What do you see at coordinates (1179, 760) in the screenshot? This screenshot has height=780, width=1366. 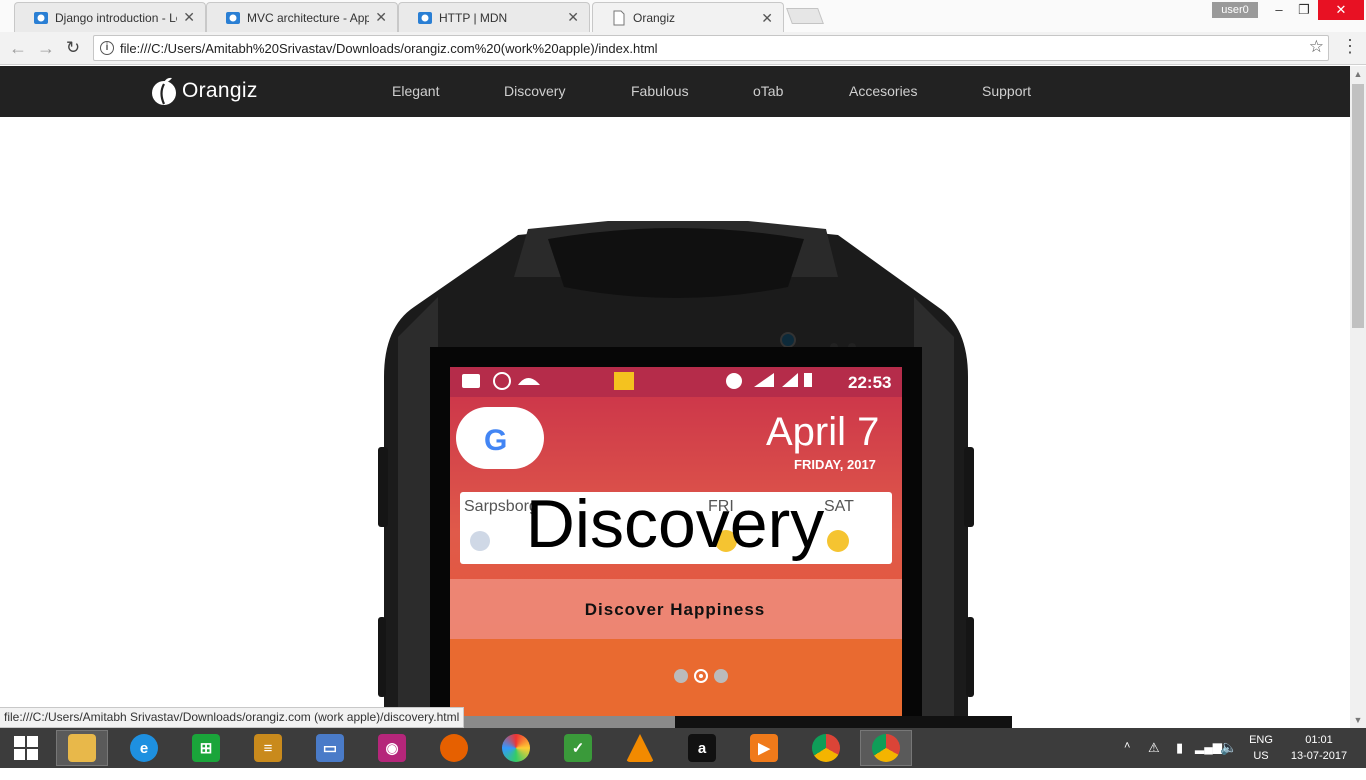 I see `battery-icon: ▮` at bounding box center [1179, 760].